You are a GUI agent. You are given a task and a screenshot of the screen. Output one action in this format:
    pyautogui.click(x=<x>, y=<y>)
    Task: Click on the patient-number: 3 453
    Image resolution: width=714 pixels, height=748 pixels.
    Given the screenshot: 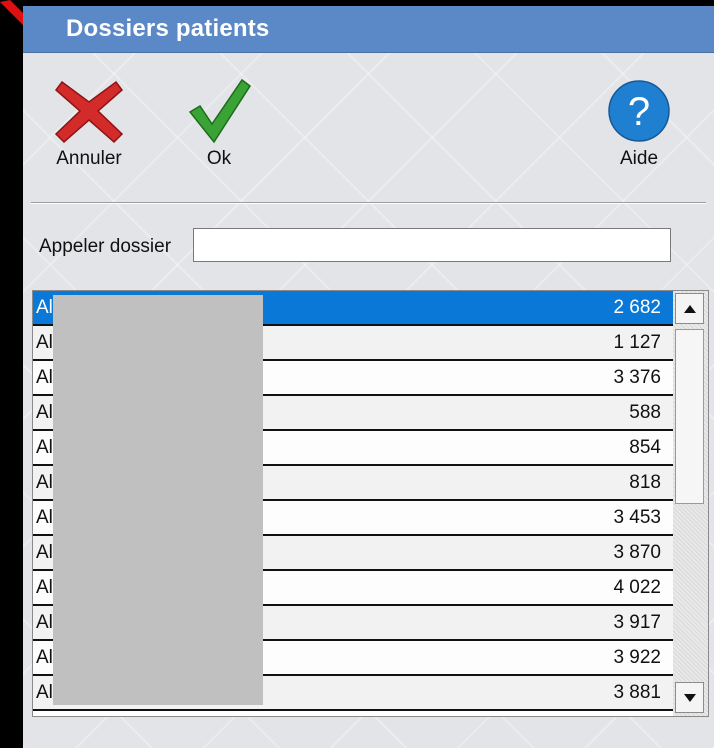 What is the action you would take?
    pyautogui.click(x=637, y=517)
    